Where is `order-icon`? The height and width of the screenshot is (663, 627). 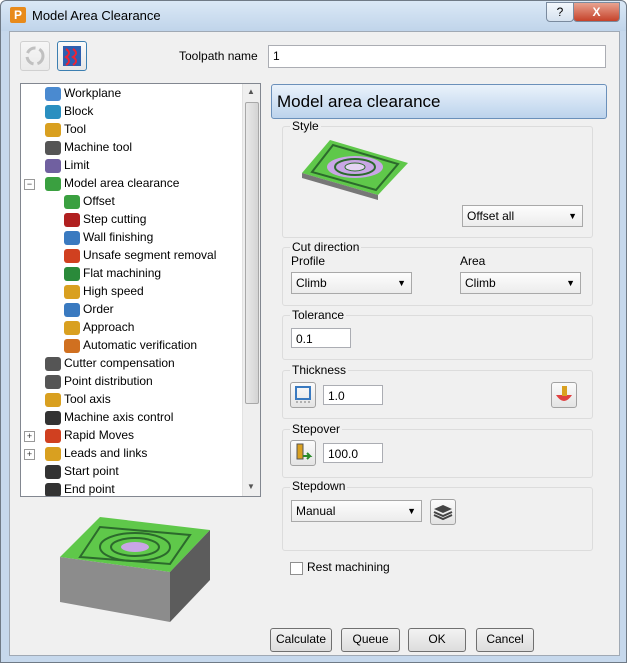 order-icon is located at coordinates (72, 309).